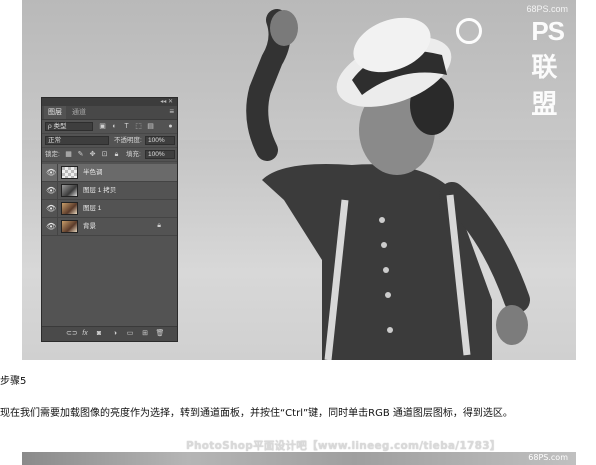 The width and height of the screenshot is (596, 465). What do you see at coordinates (133, 154) in the screenshot?
I see `fill-label: 填充:` at bounding box center [133, 154].